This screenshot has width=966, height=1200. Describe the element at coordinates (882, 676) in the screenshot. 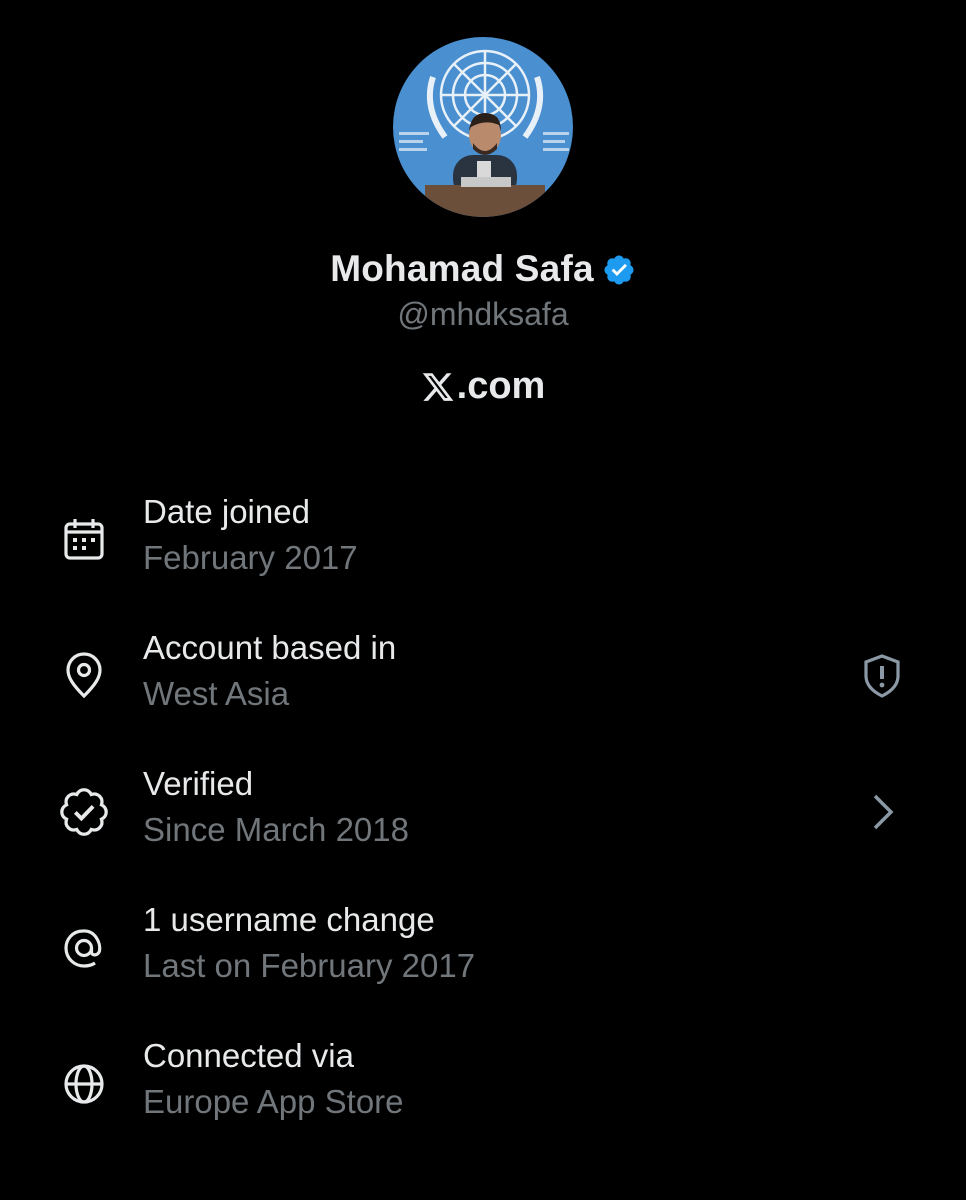

I see `shield-alert-icon` at that location.